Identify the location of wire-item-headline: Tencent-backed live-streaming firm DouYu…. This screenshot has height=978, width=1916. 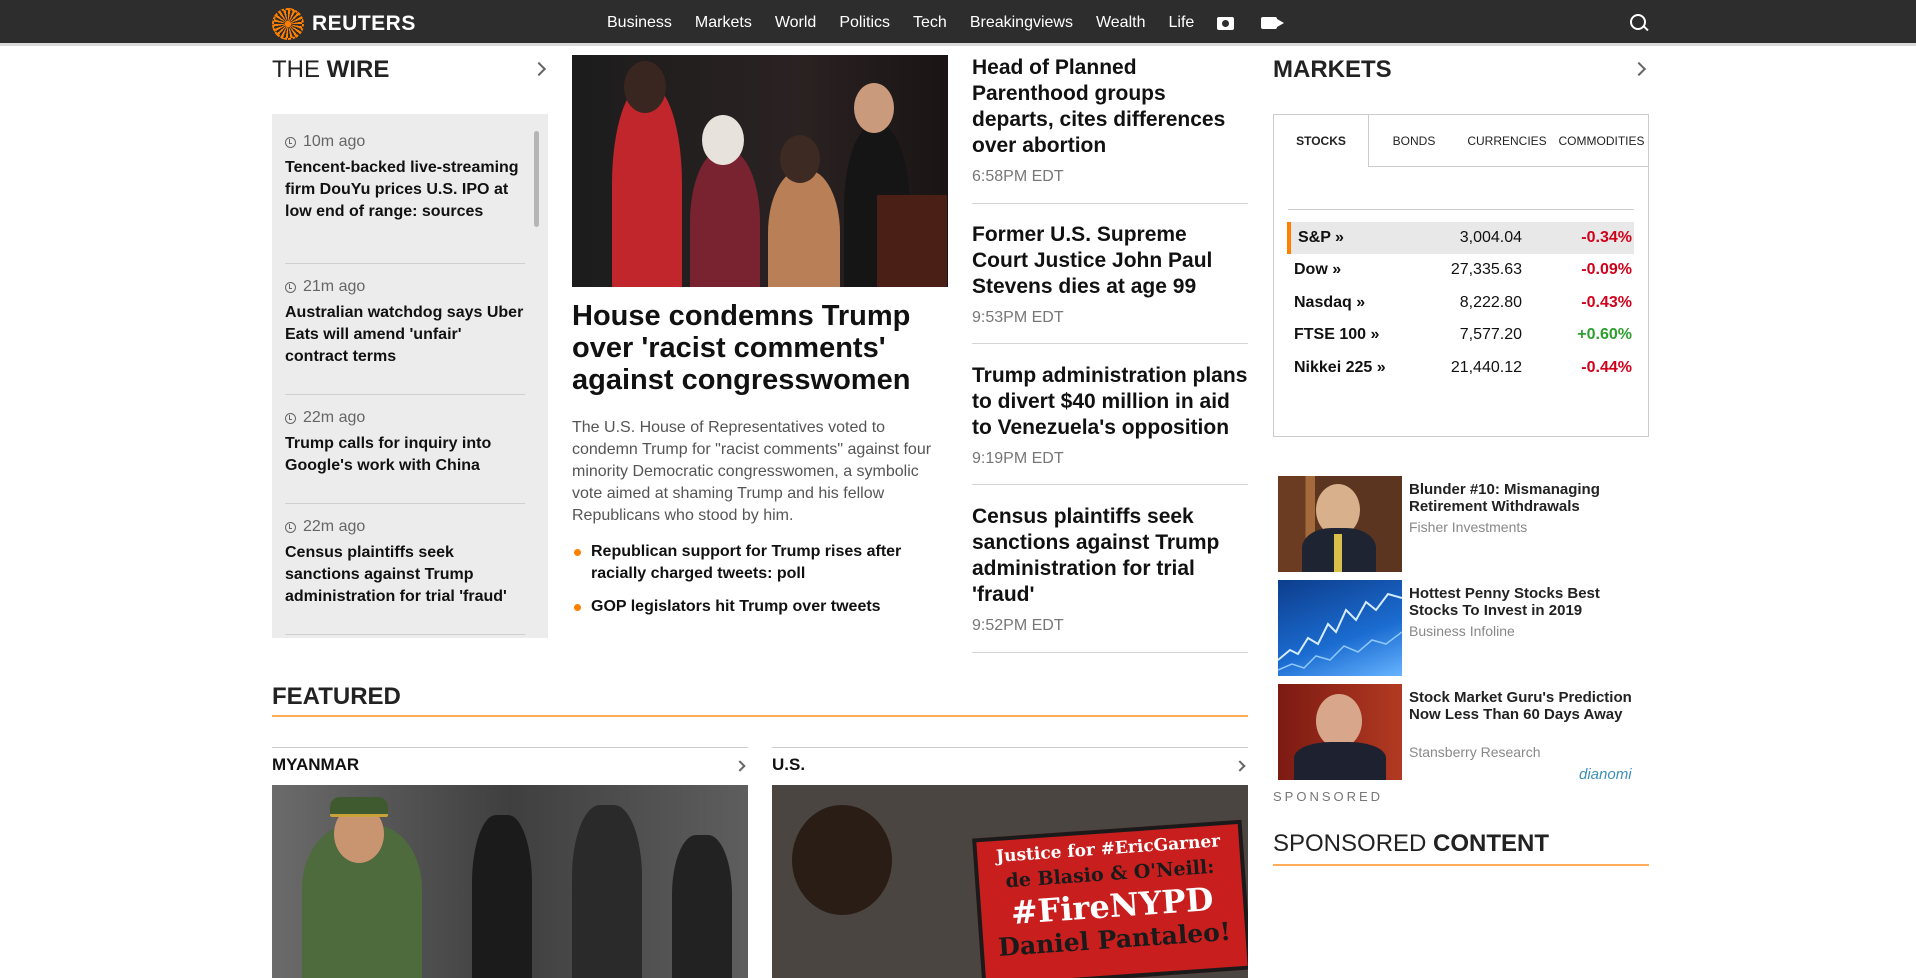
(405, 190).